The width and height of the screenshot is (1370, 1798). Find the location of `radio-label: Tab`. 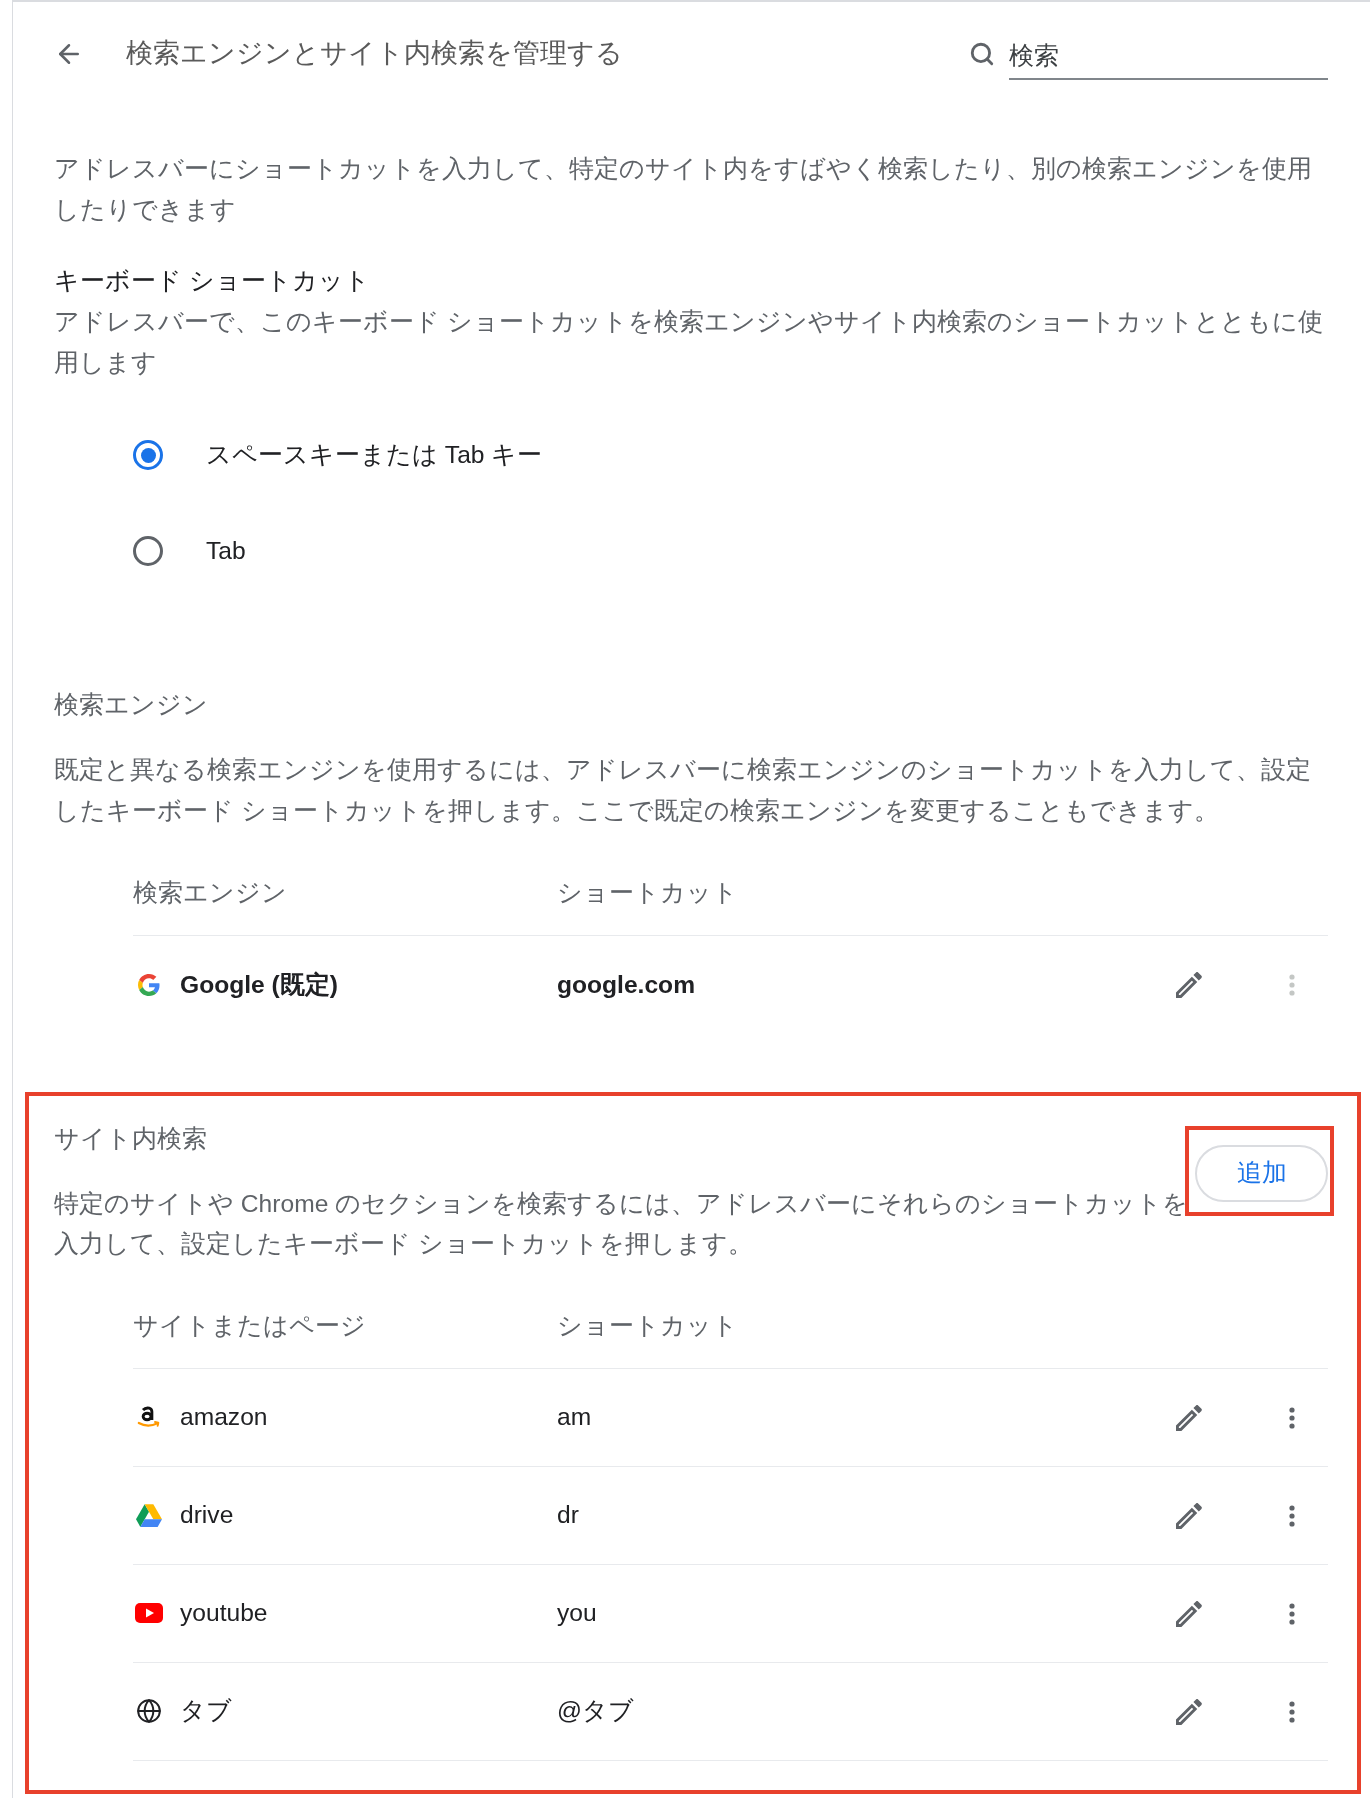

radio-label: Tab is located at coordinates (226, 550).